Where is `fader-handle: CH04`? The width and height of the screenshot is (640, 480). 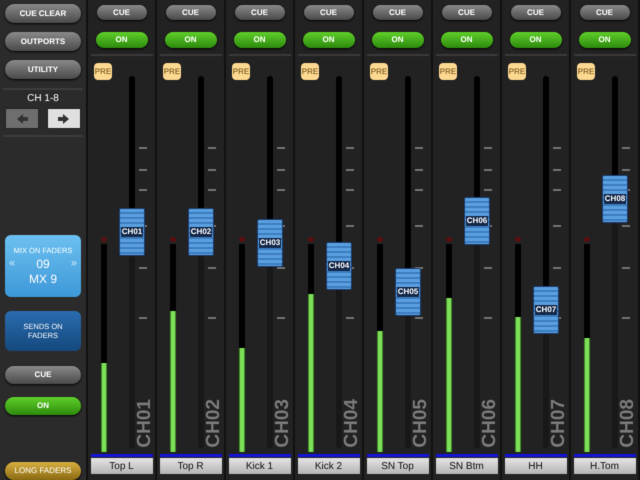
fader-handle: CH04 is located at coordinates (339, 266).